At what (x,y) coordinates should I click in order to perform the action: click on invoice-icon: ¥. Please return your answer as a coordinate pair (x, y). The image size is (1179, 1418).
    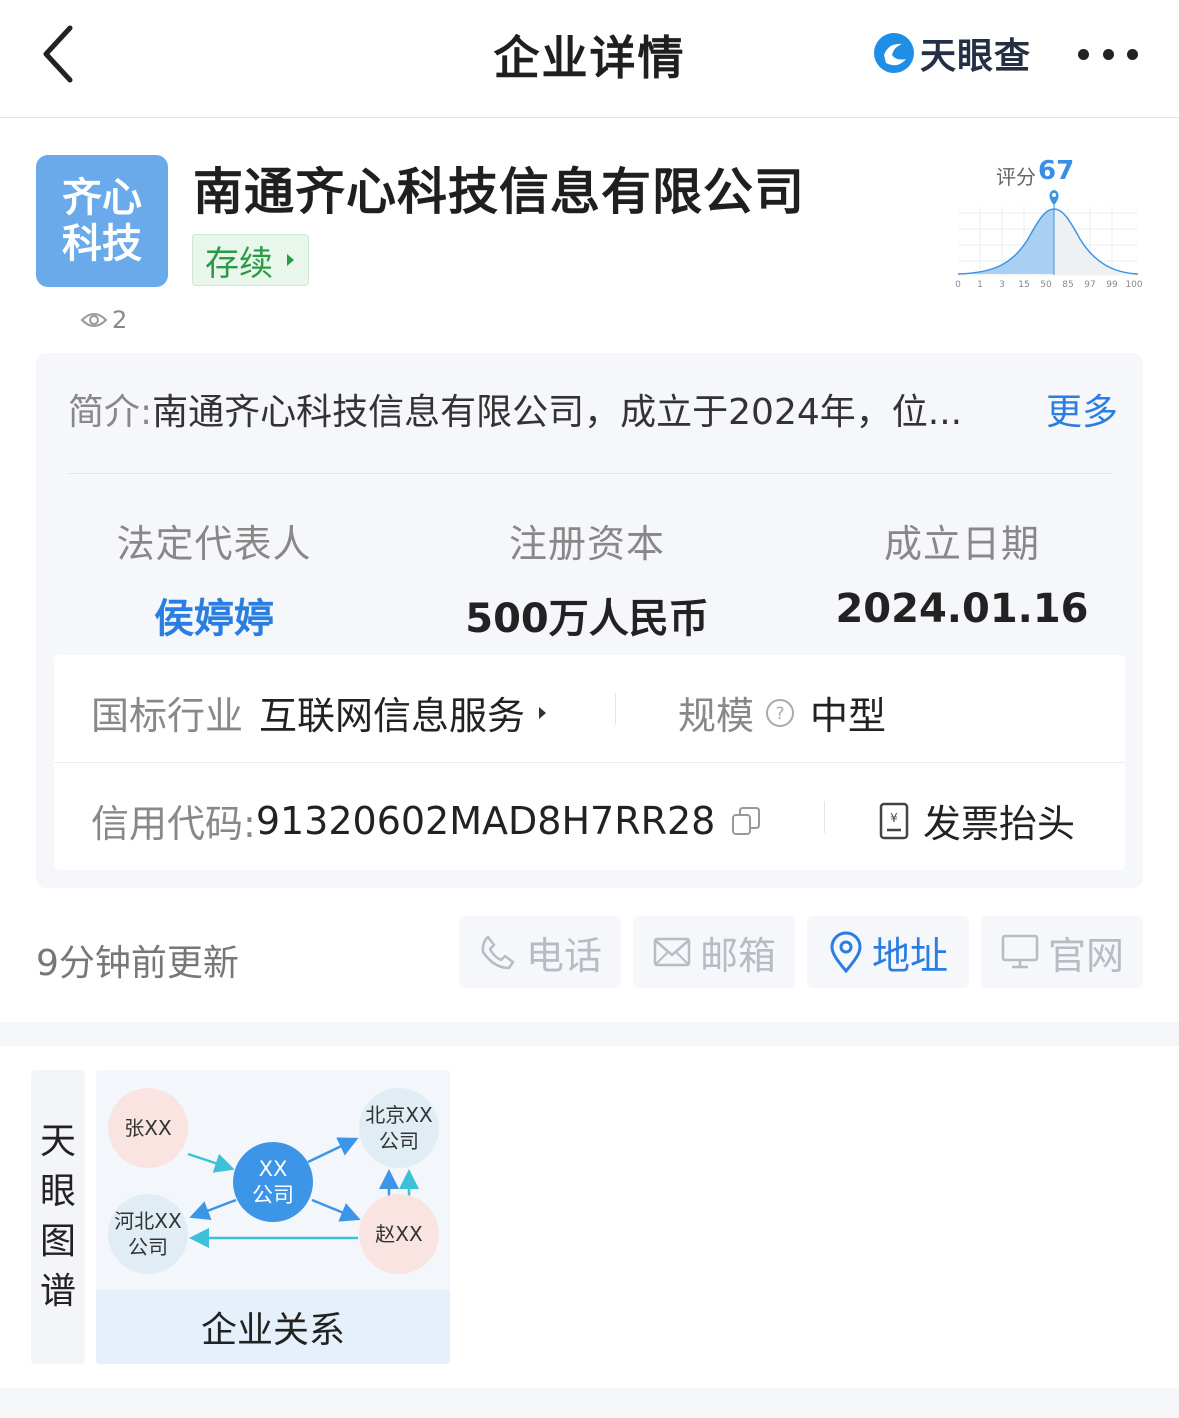
    Looking at the image, I should click on (894, 820).